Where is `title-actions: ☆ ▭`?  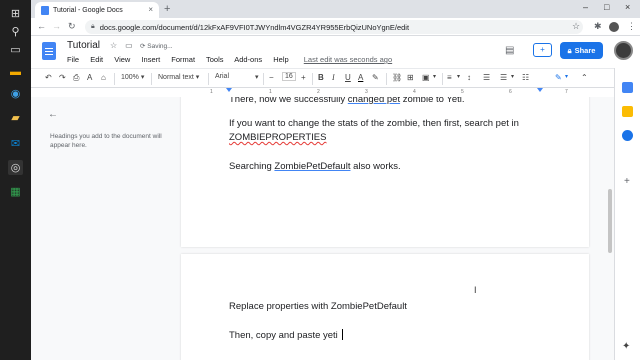
title-actions: ☆ ▭ is located at coordinates (125, 45).